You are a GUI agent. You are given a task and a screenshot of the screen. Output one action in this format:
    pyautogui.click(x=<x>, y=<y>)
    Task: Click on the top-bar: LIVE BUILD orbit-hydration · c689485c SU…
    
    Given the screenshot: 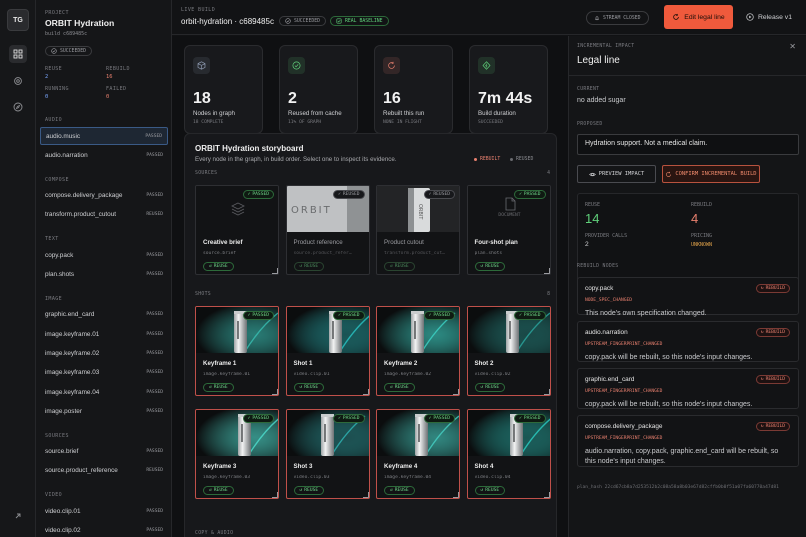 What is the action you would take?
    pyautogui.click(x=489, y=17)
    